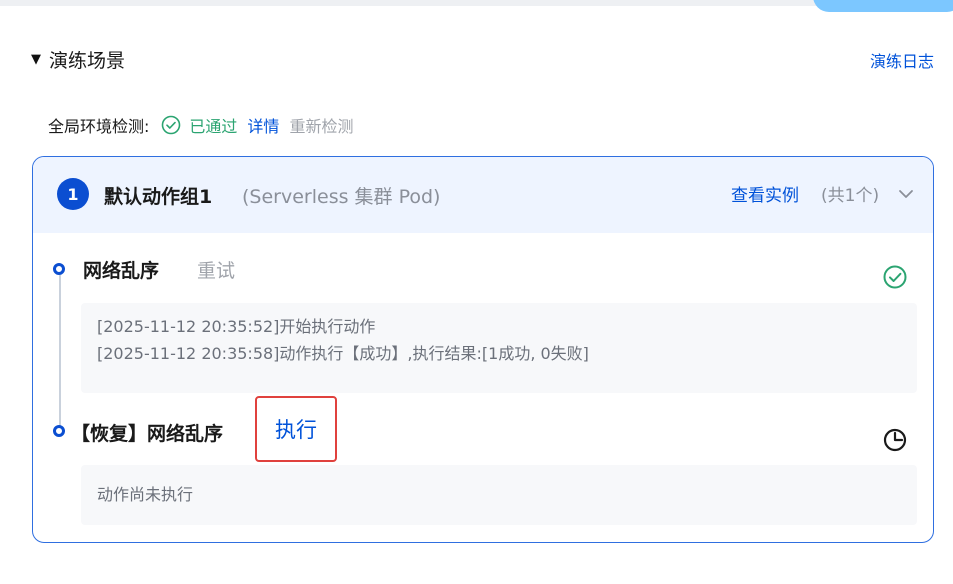 The image size is (953, 584). I want to click on timeline-line, so click(60, 353).